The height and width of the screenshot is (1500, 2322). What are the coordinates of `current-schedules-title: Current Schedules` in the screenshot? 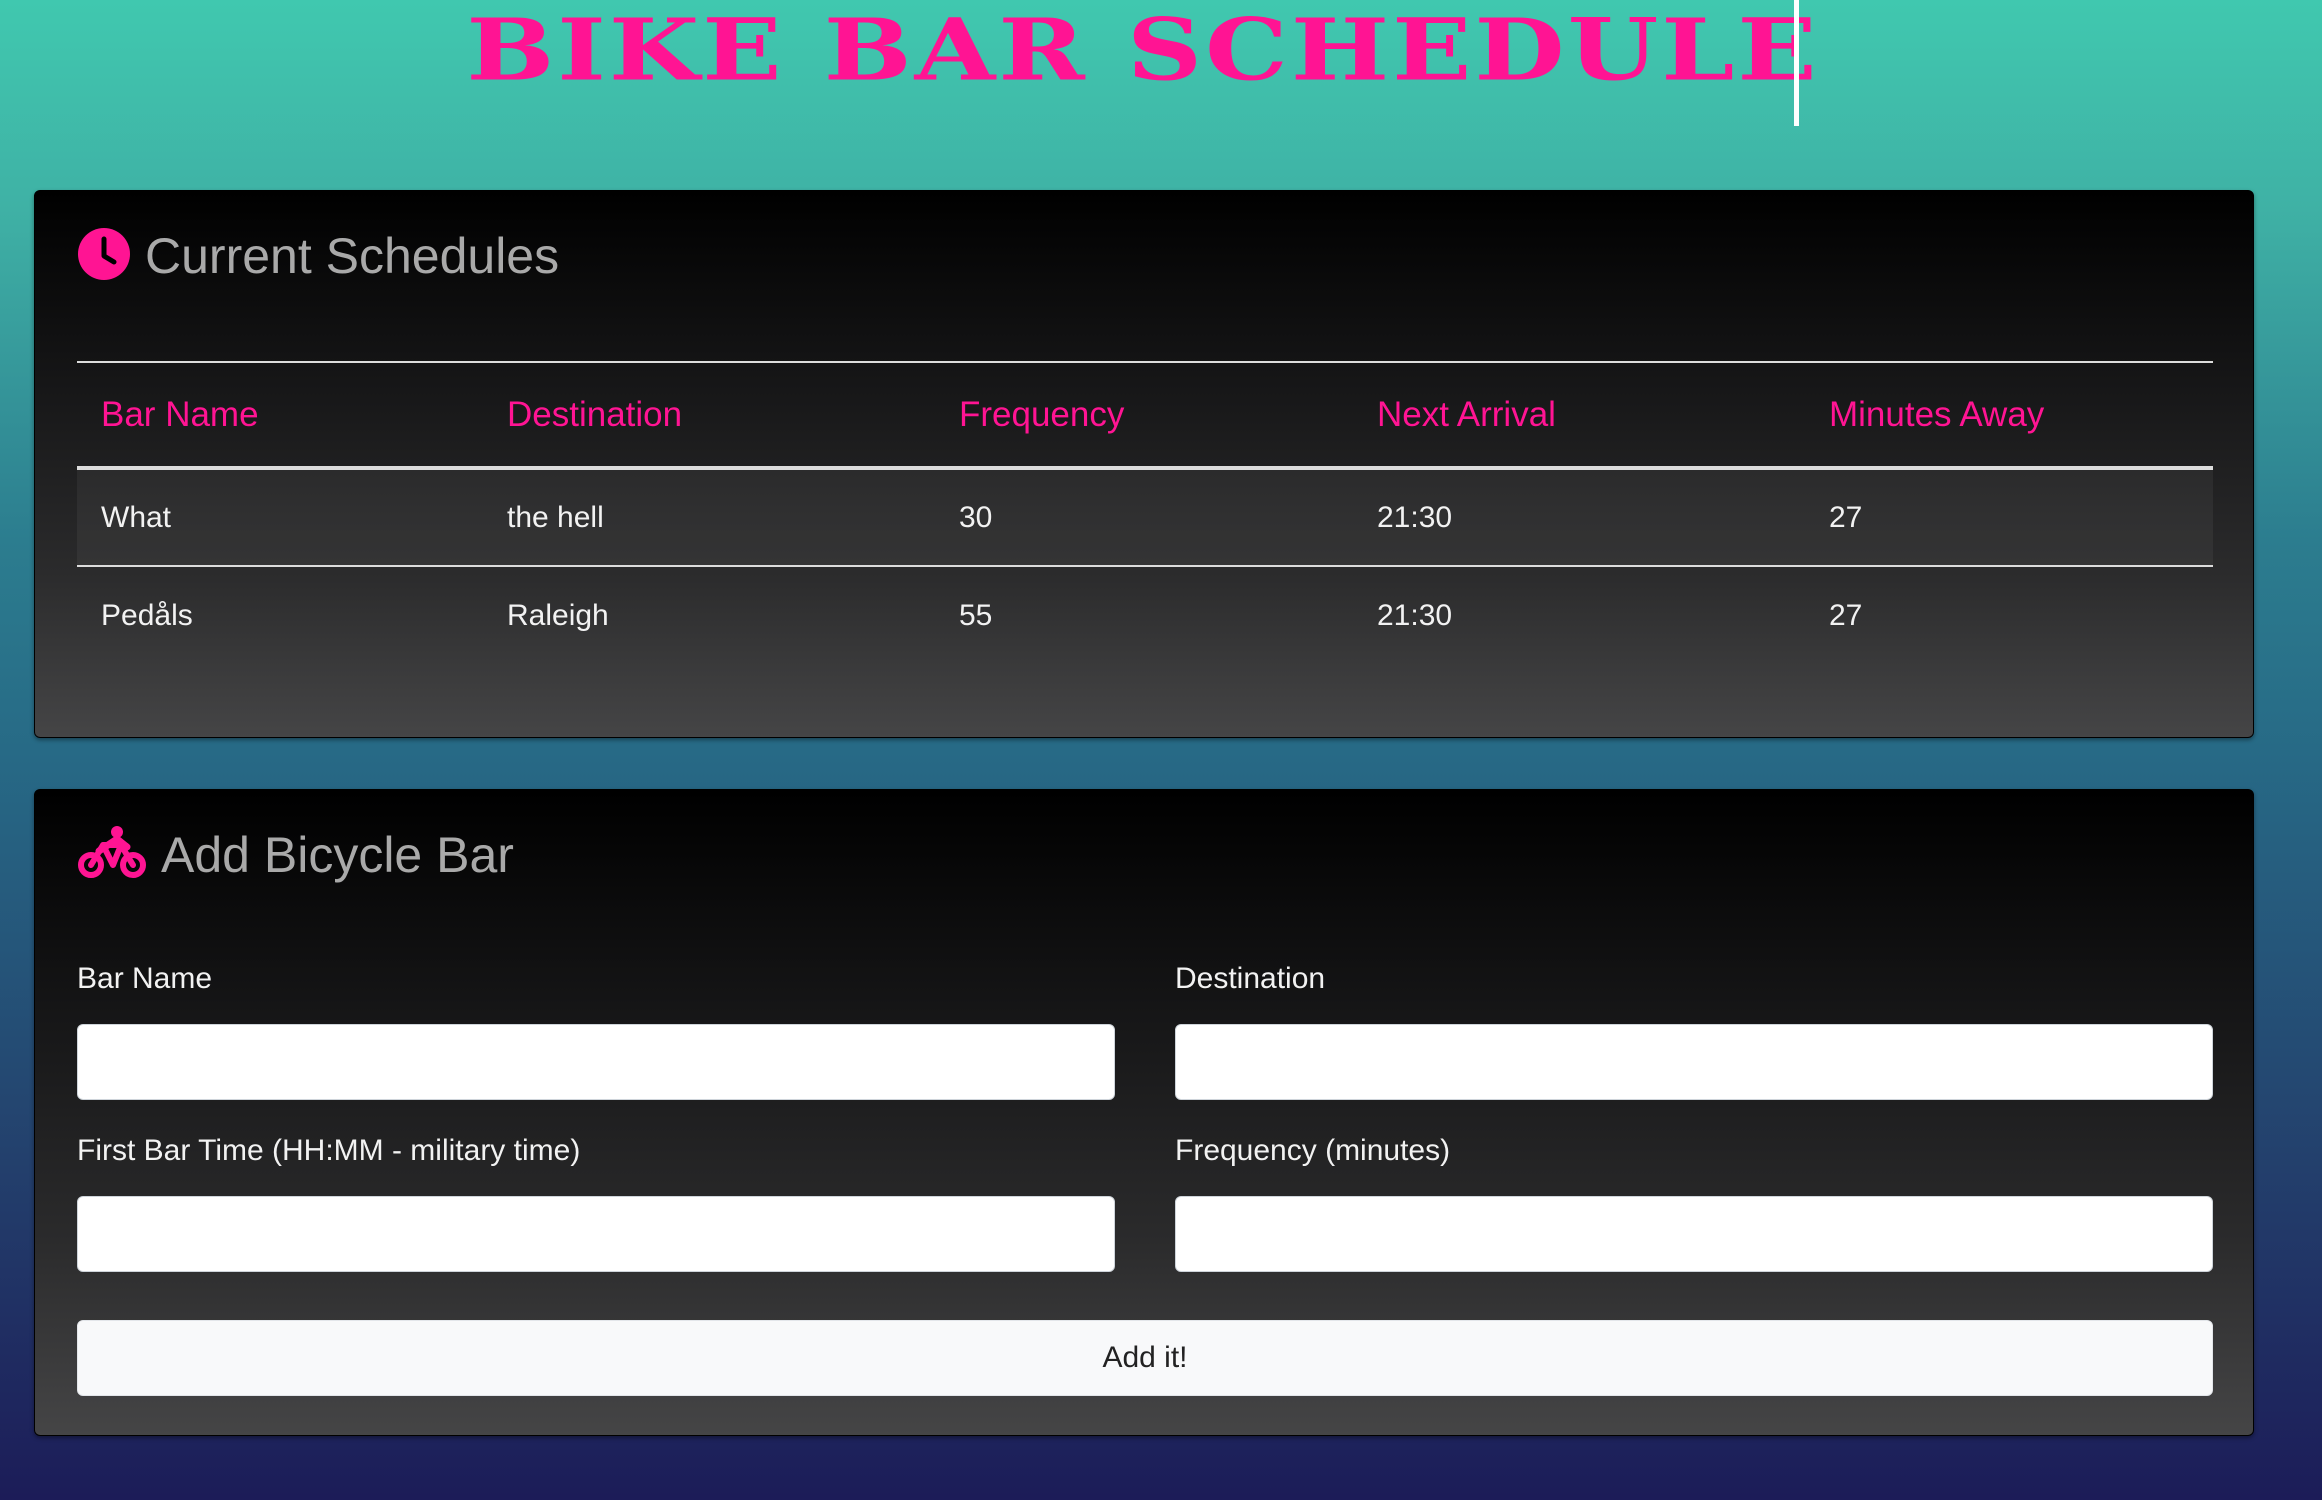 It's located at (352, 256).